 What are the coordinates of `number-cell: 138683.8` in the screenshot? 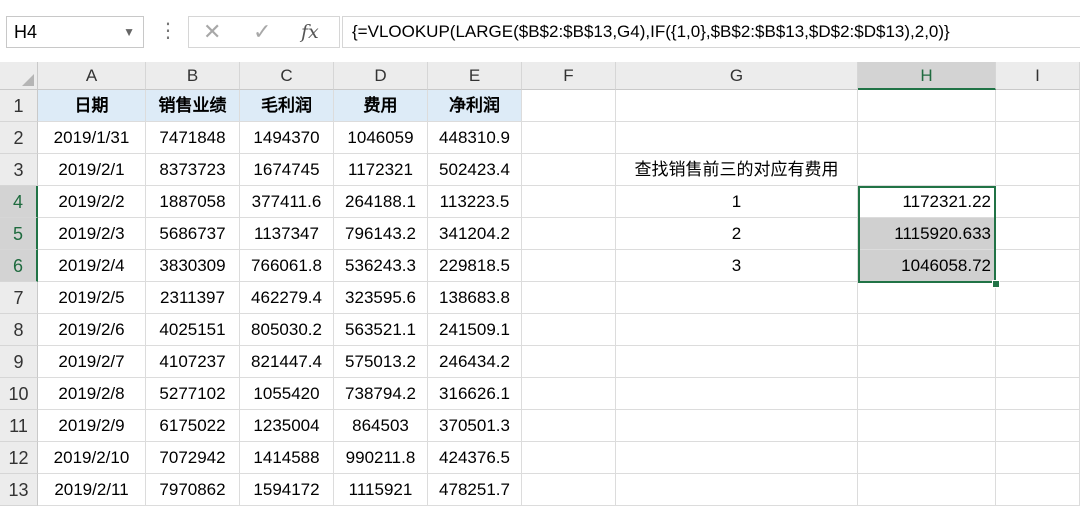 It's located at (475, 298).